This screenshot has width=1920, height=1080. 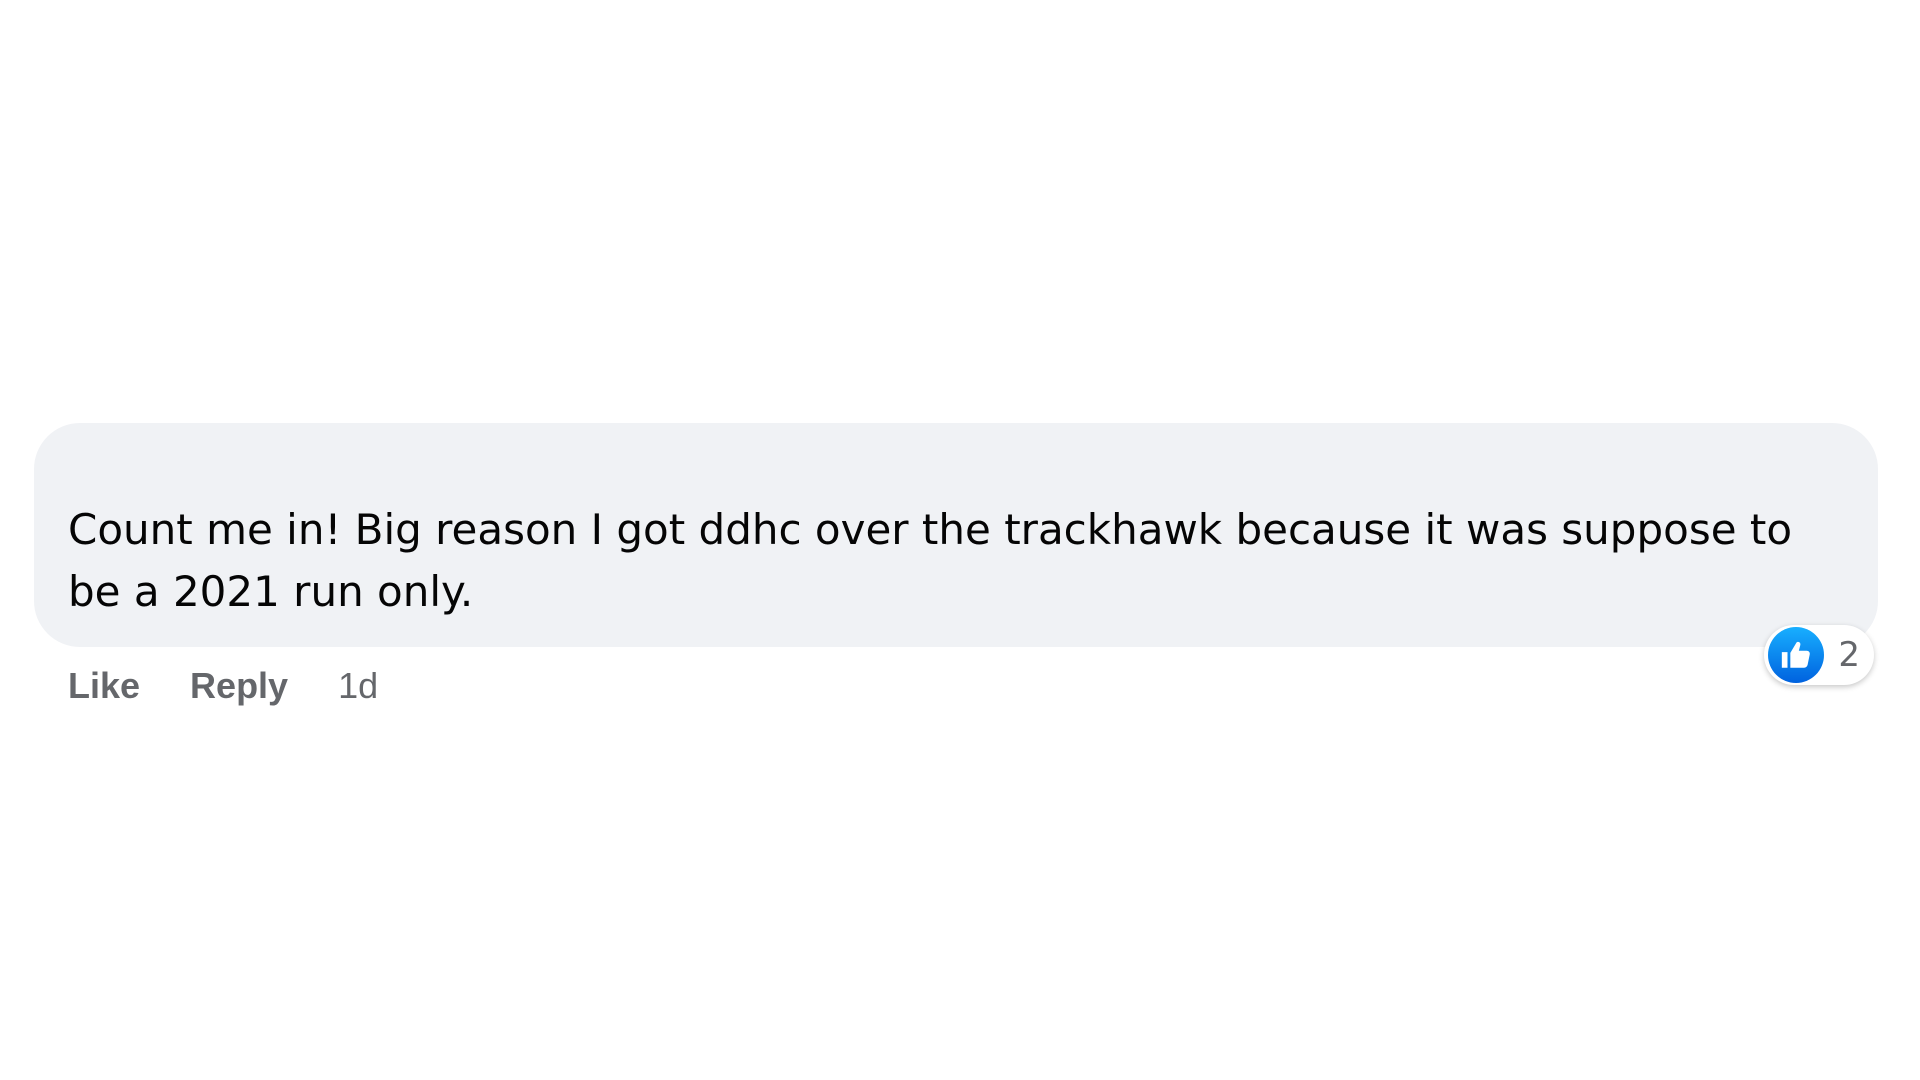 I want to click on like-button: Like, so click(x=104, y=686).